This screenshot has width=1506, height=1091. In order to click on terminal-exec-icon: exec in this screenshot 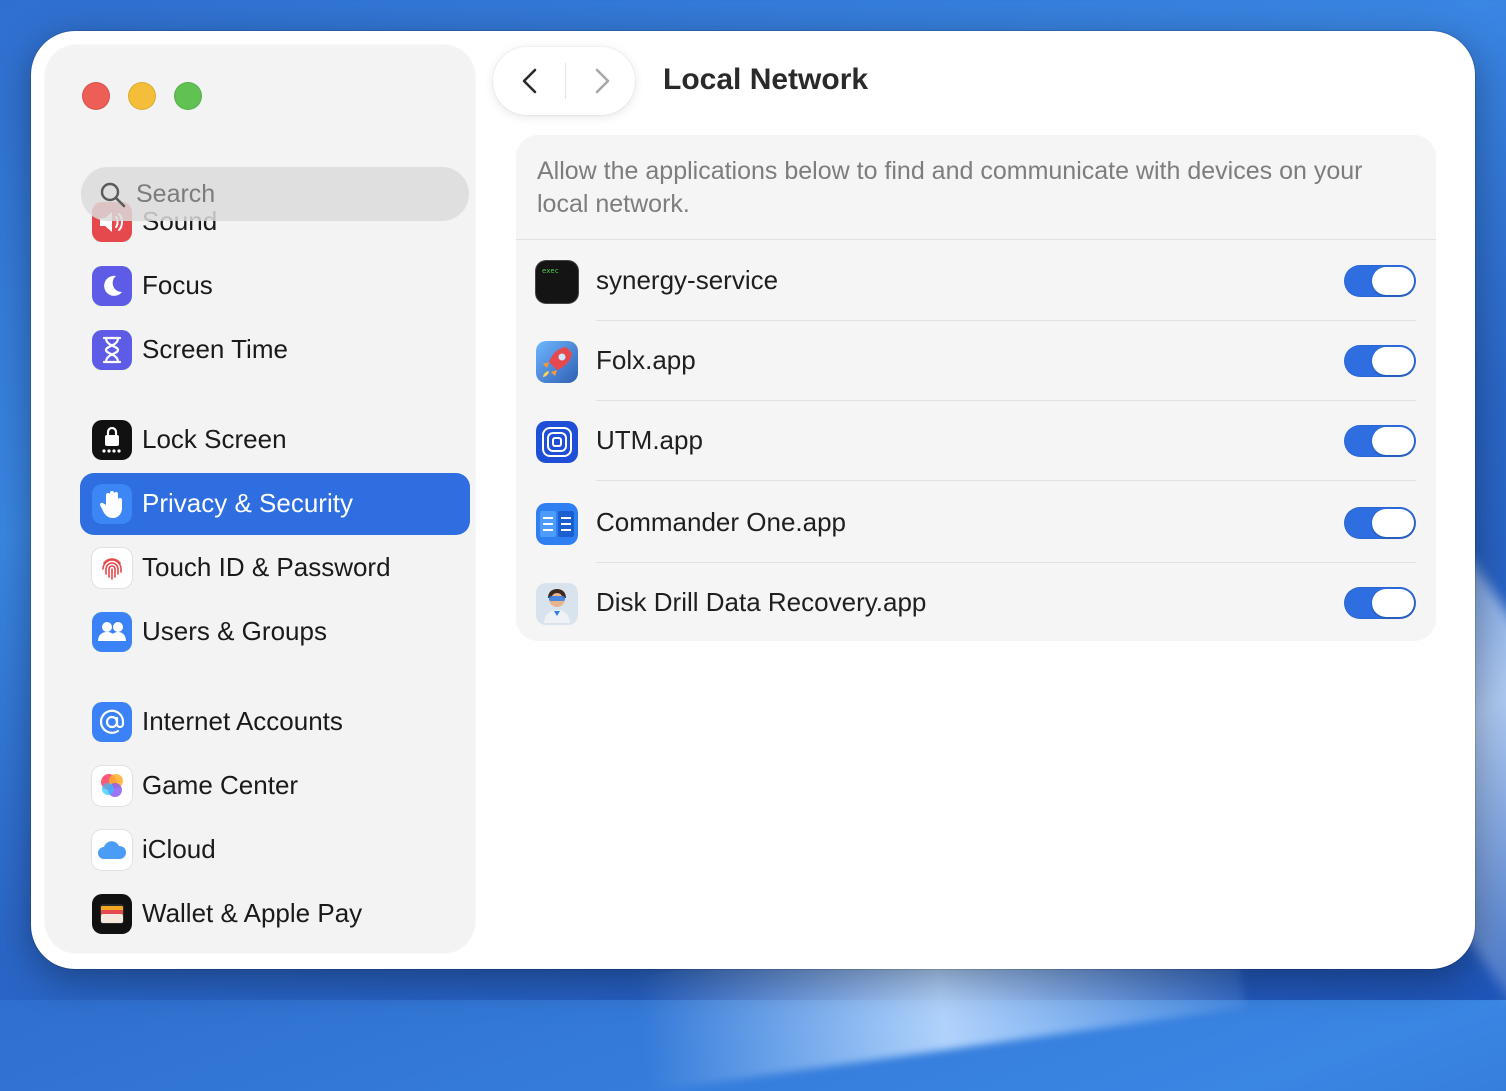, I will do `click(557, 282)`.